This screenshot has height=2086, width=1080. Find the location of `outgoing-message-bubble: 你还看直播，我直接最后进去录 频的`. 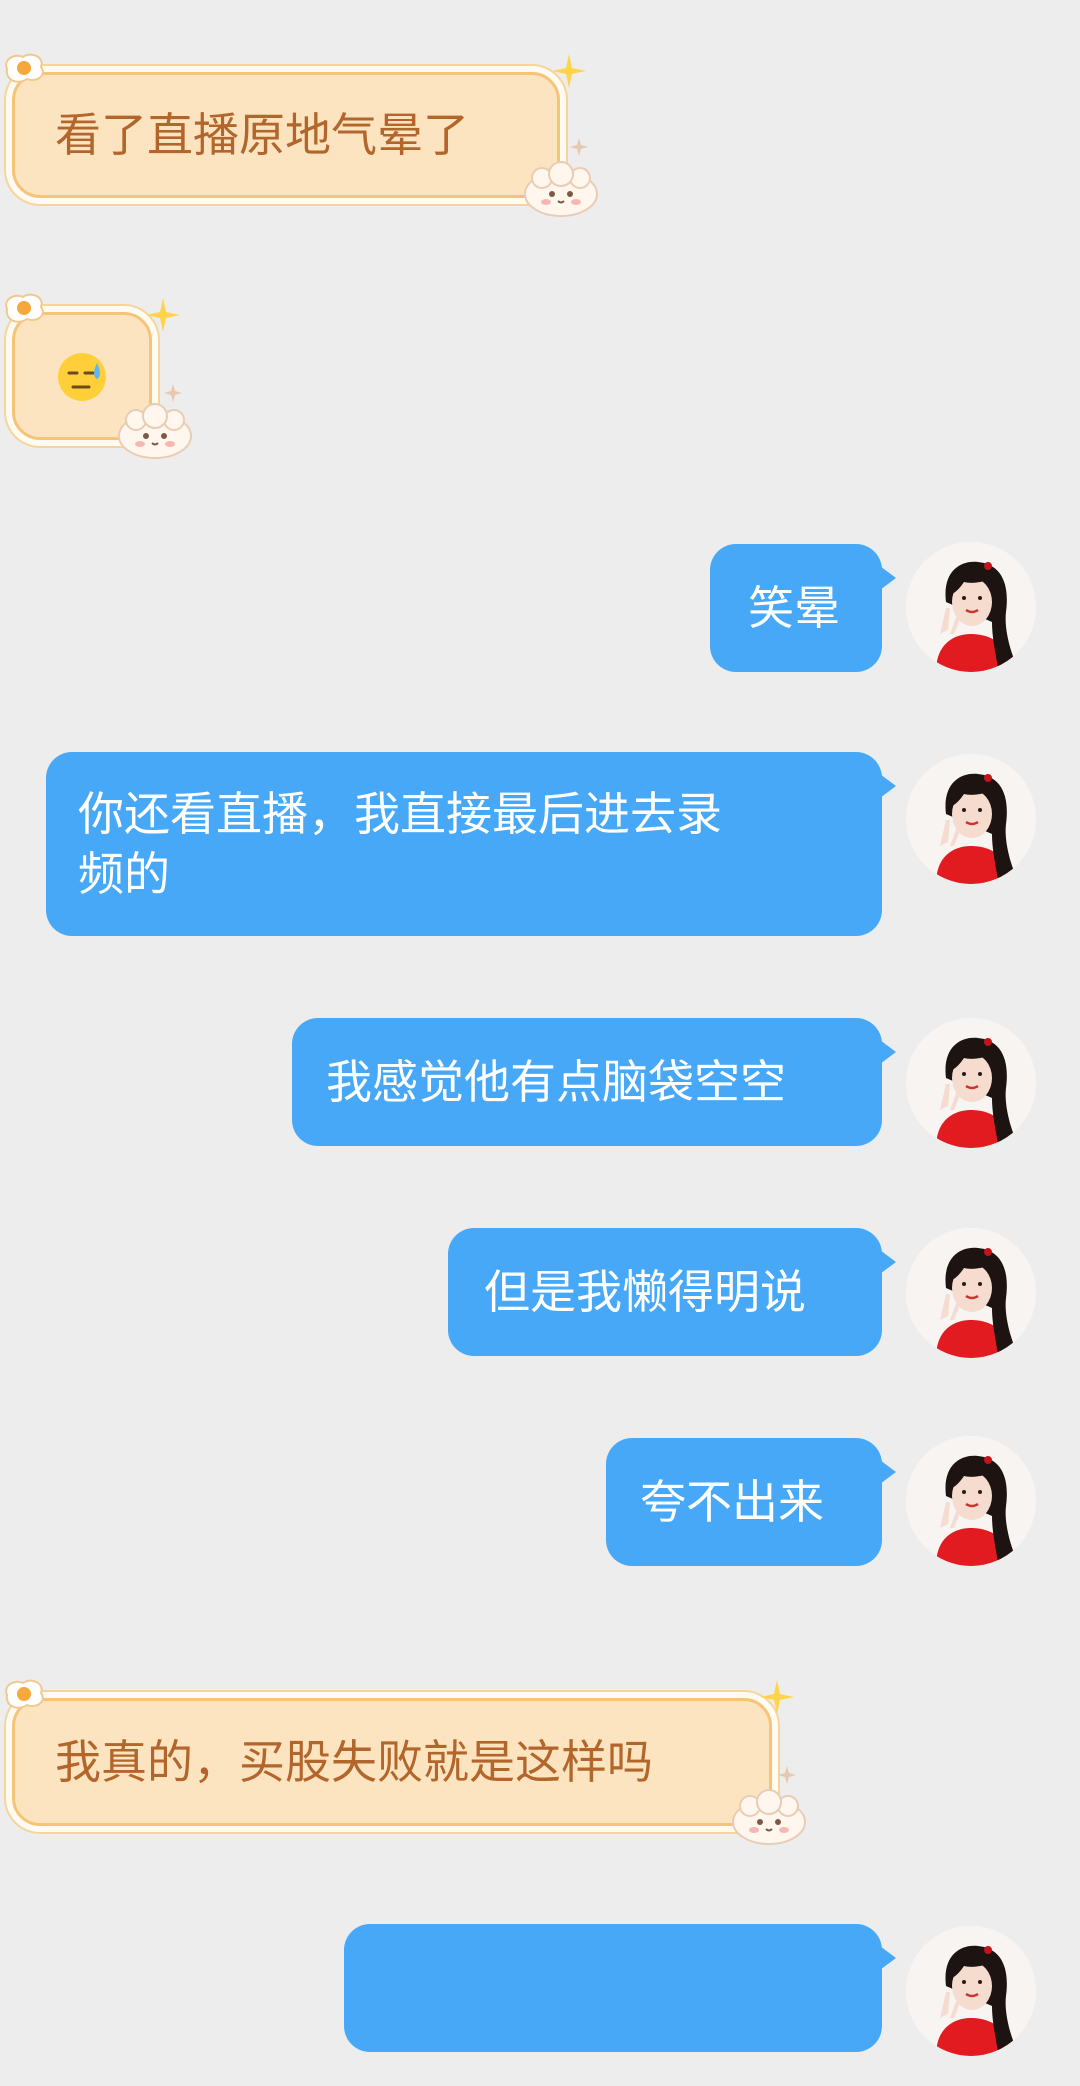

outgoing-message-bubble: 你还看直播，我直接最后进去录 频的 is located at coordinates (471, 844).